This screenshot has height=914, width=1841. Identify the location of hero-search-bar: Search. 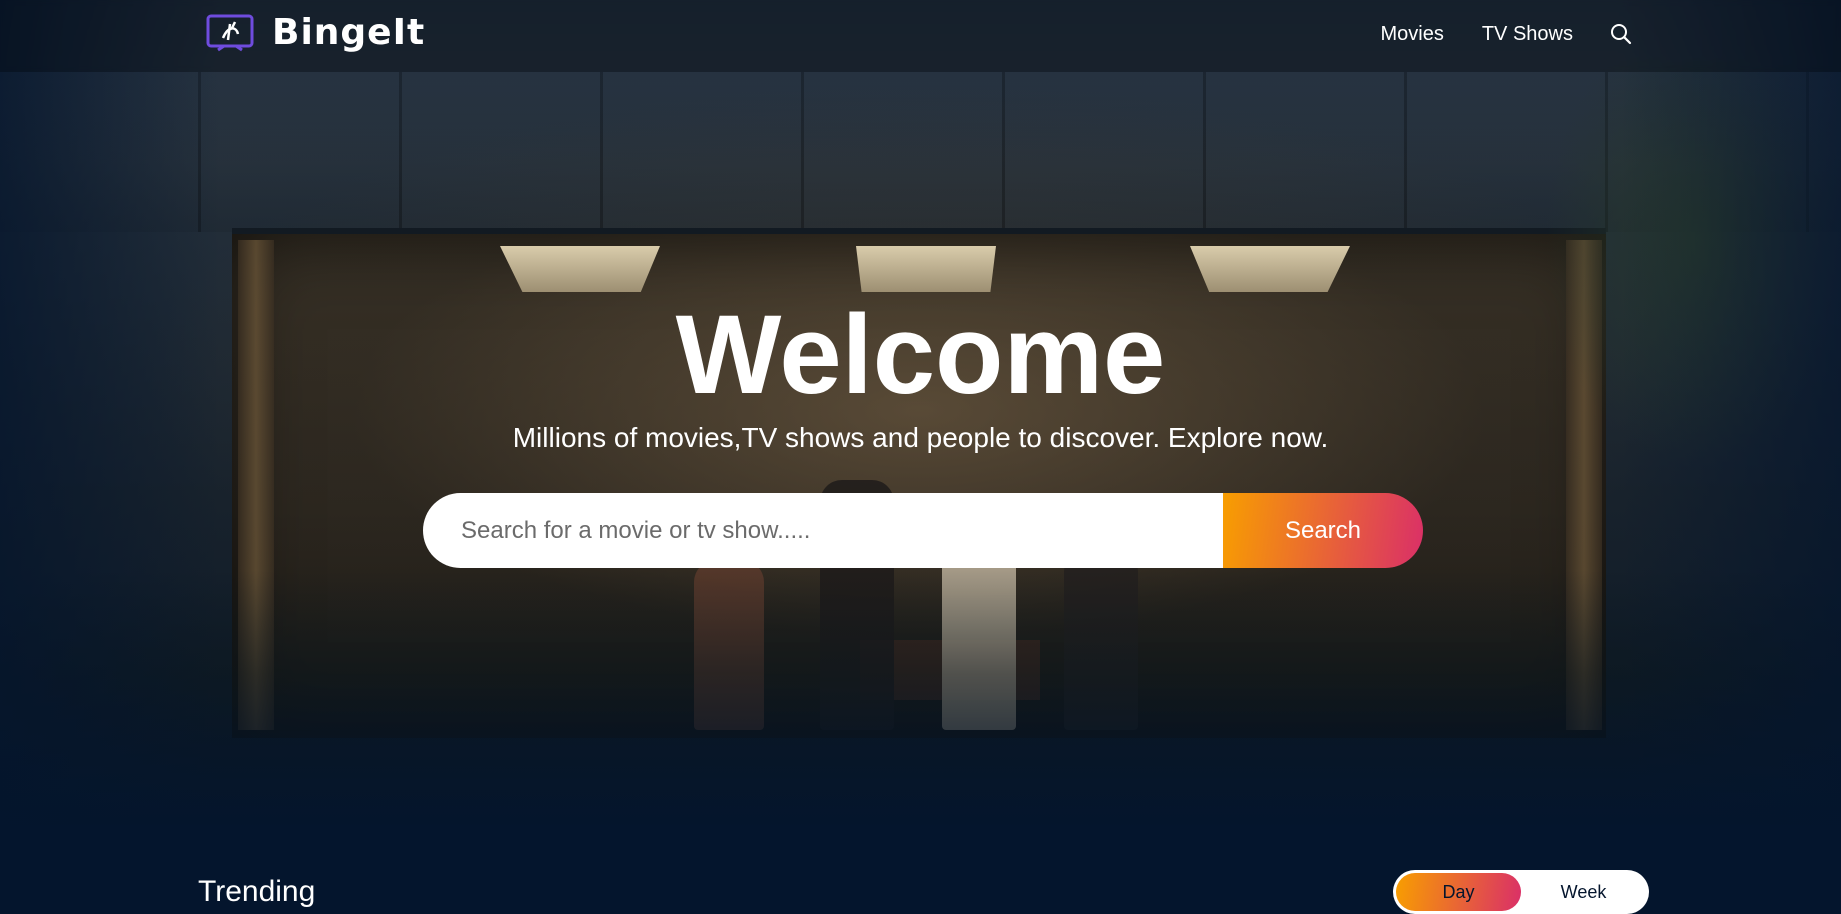
(923, 530).